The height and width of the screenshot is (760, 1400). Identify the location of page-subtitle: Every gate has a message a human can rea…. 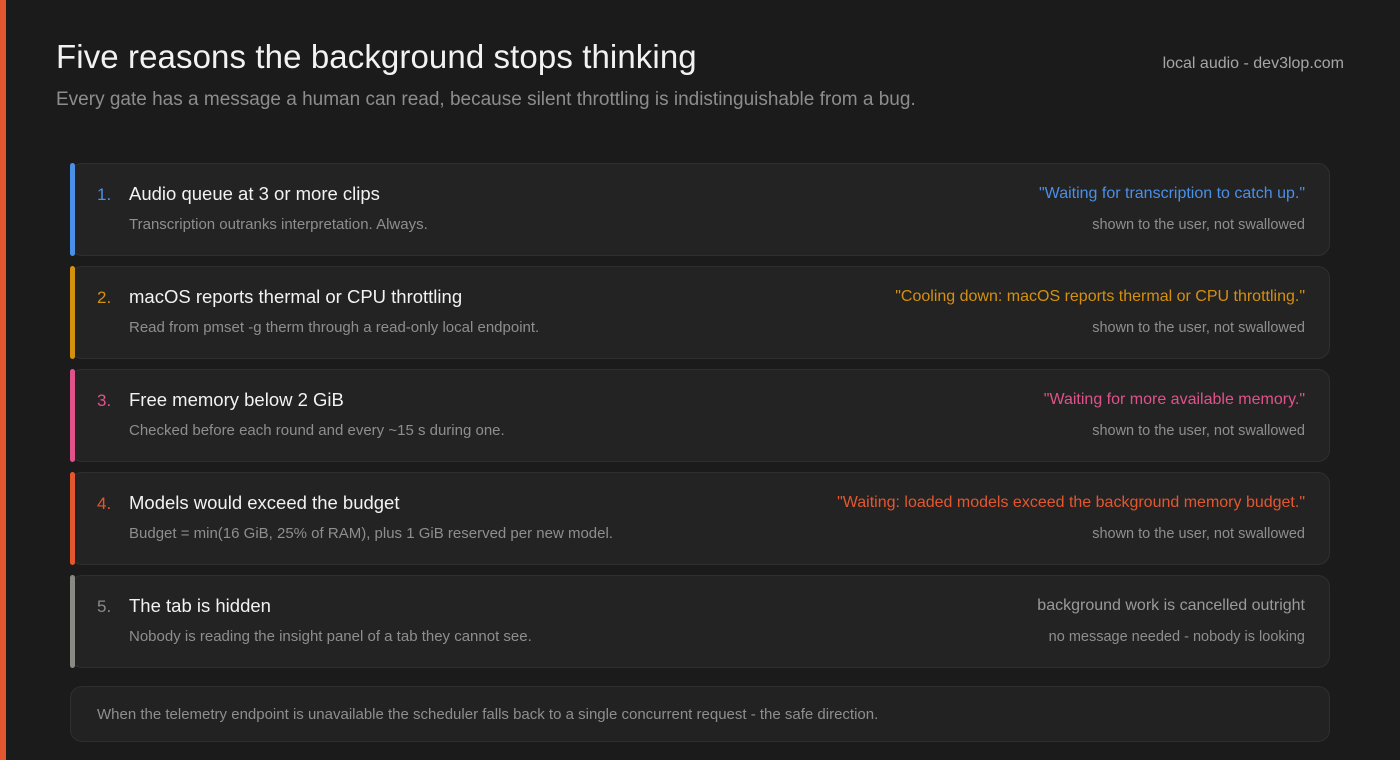
(486, 99).